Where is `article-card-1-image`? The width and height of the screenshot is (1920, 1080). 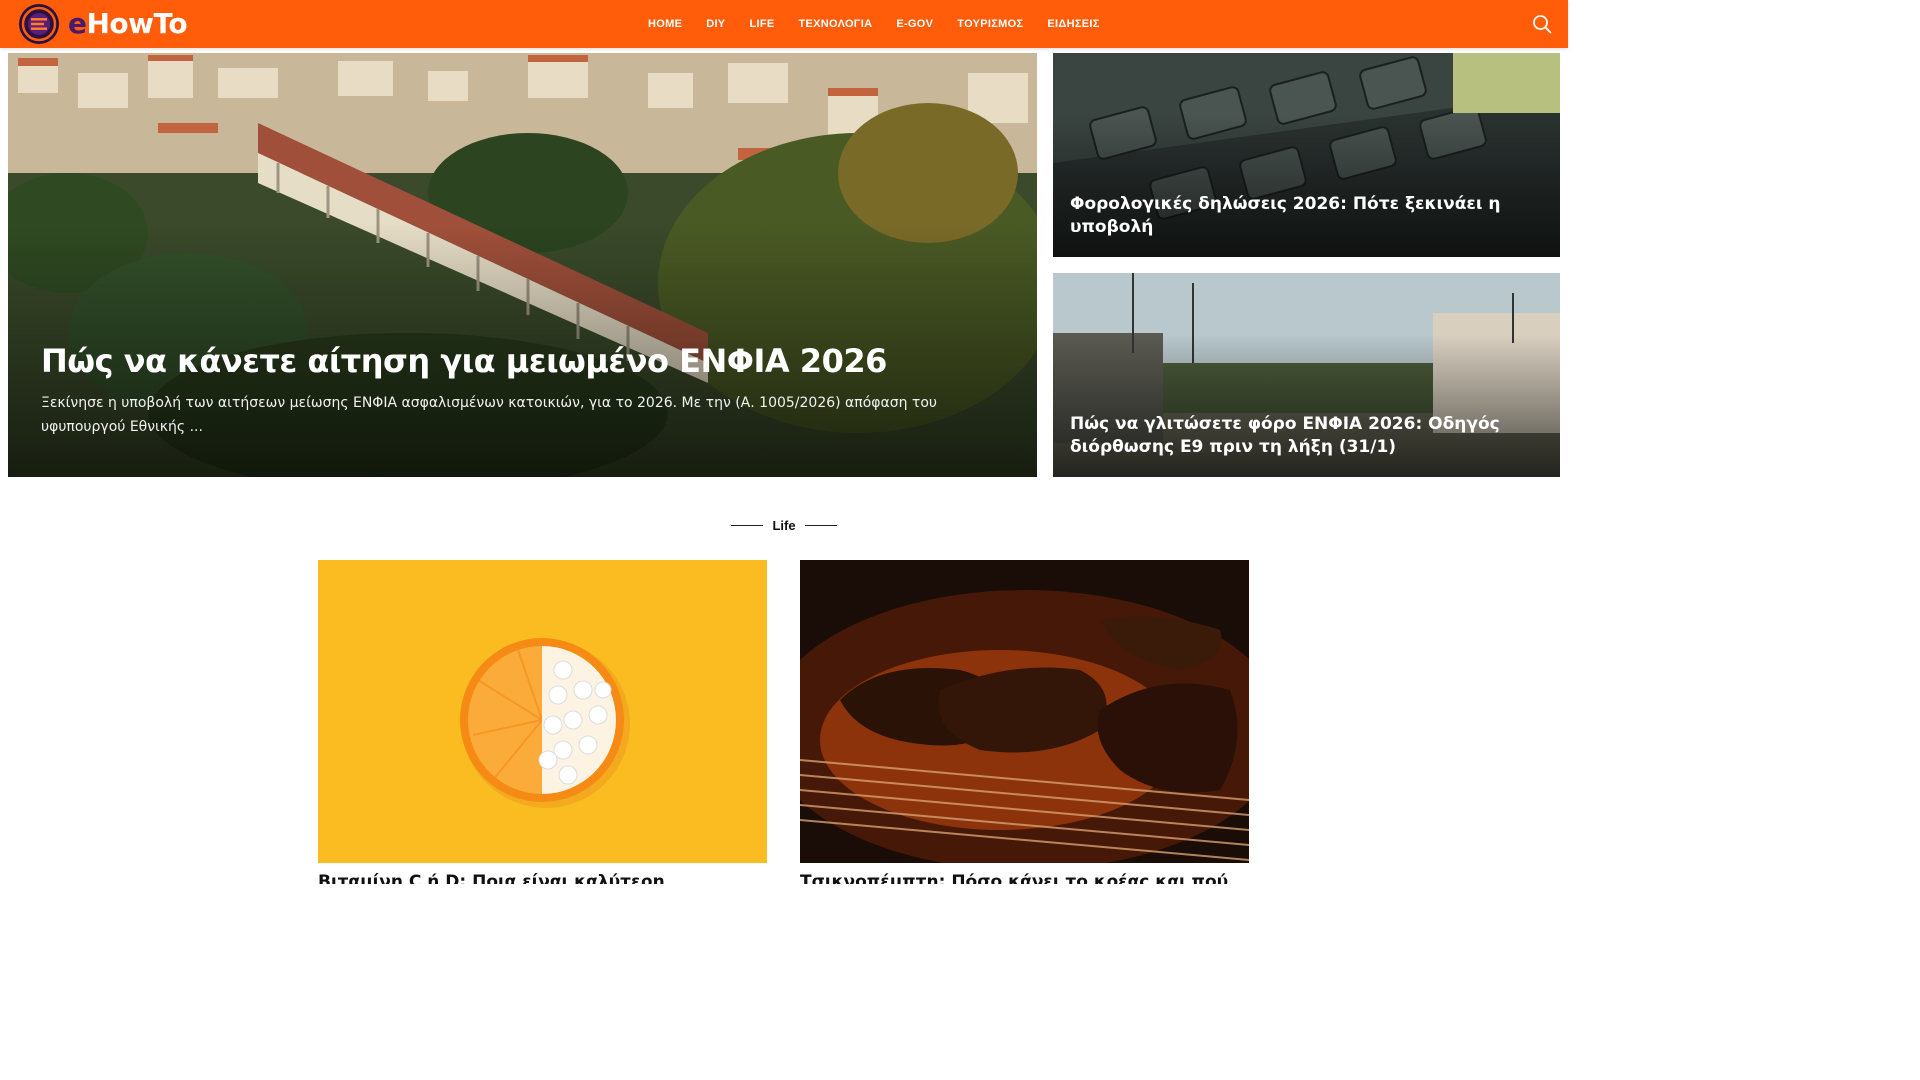
article-card-1-image is located at coordinates (542, 711).